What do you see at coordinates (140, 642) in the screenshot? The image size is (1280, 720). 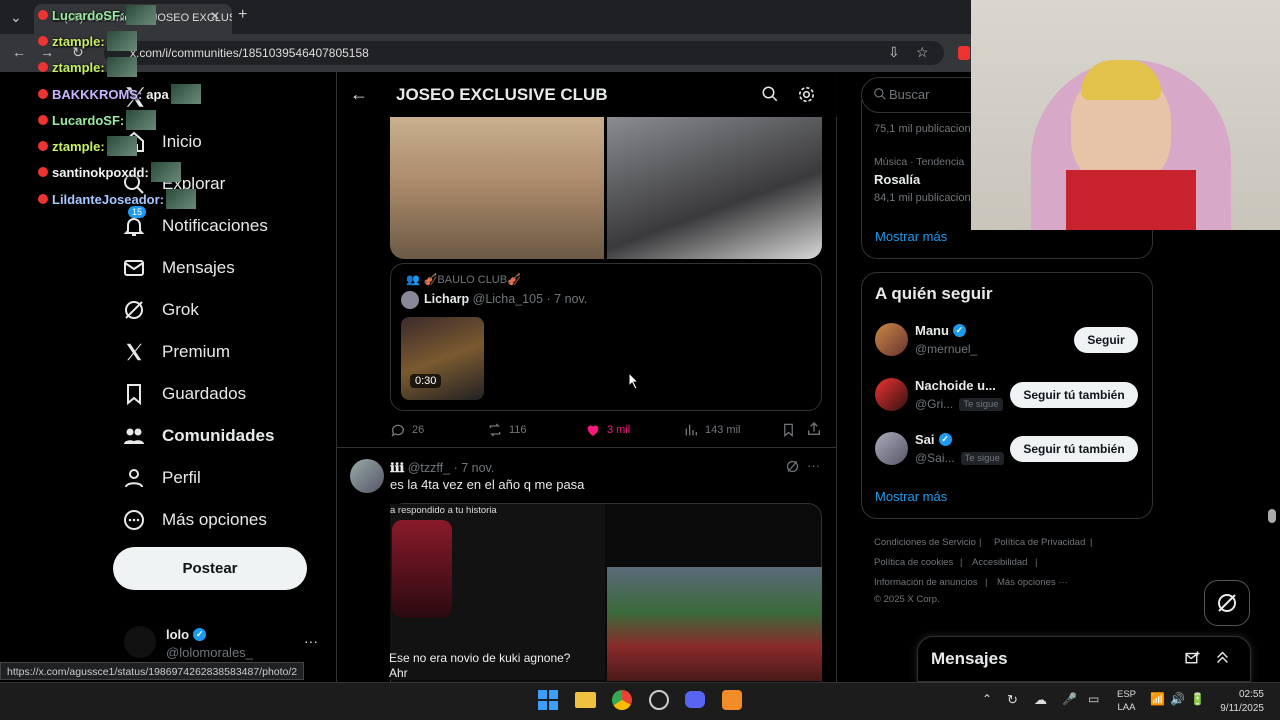 I see `avatar` at bounding box center [140, 642].